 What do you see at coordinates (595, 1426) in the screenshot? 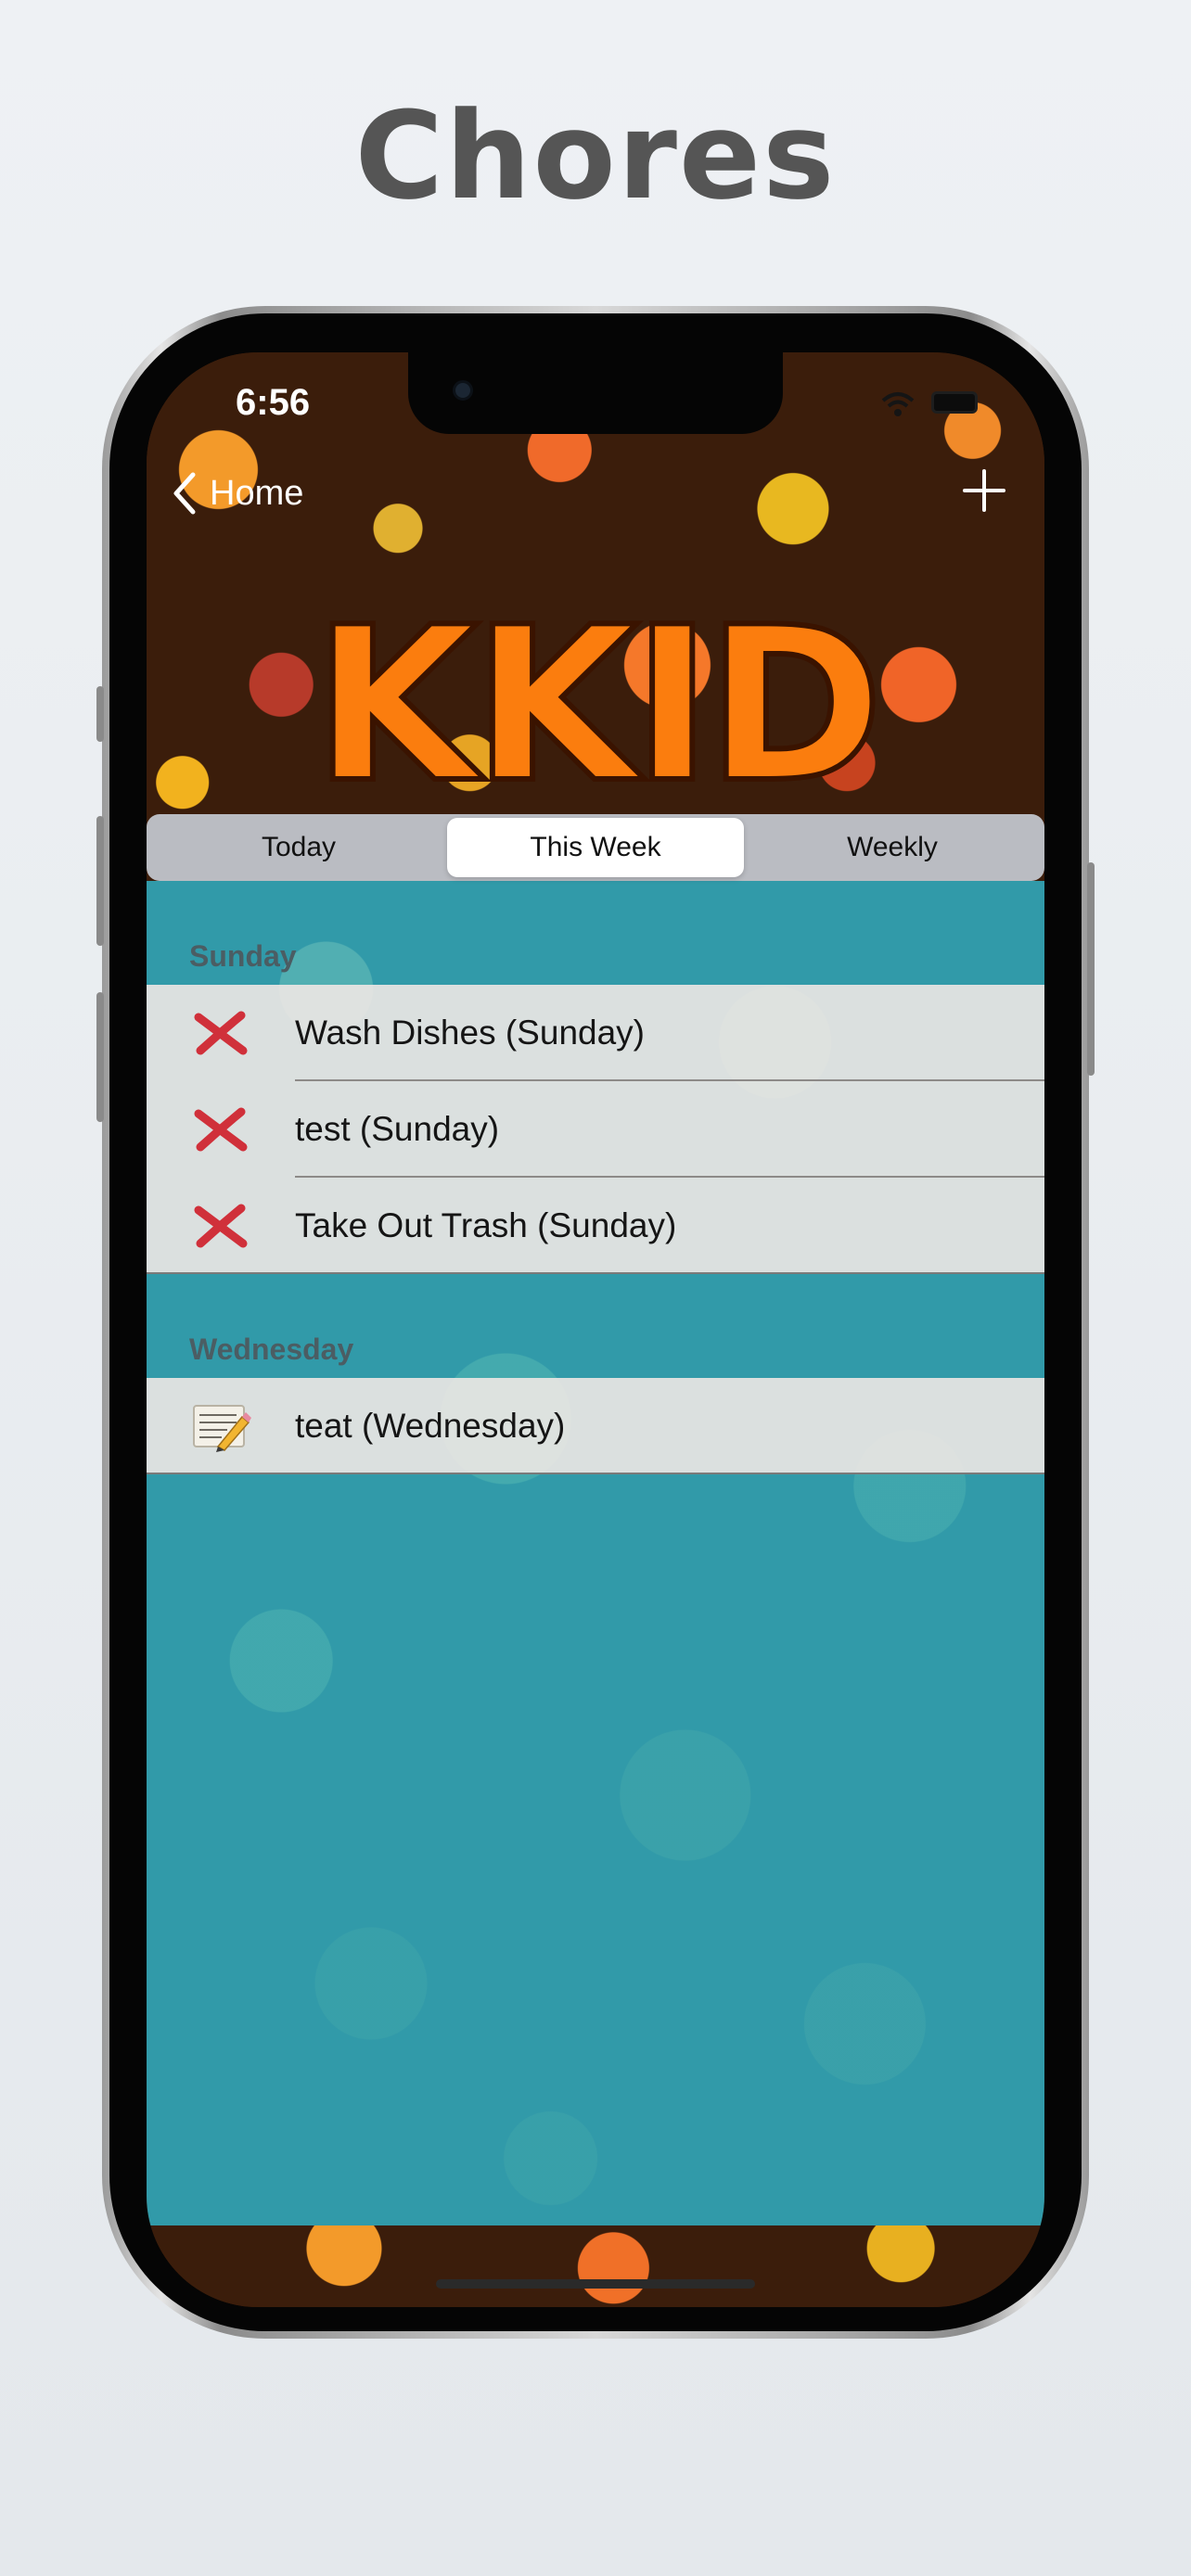
I see `list-item: teat (Wednesday)` at bounding box center [595, 1426].